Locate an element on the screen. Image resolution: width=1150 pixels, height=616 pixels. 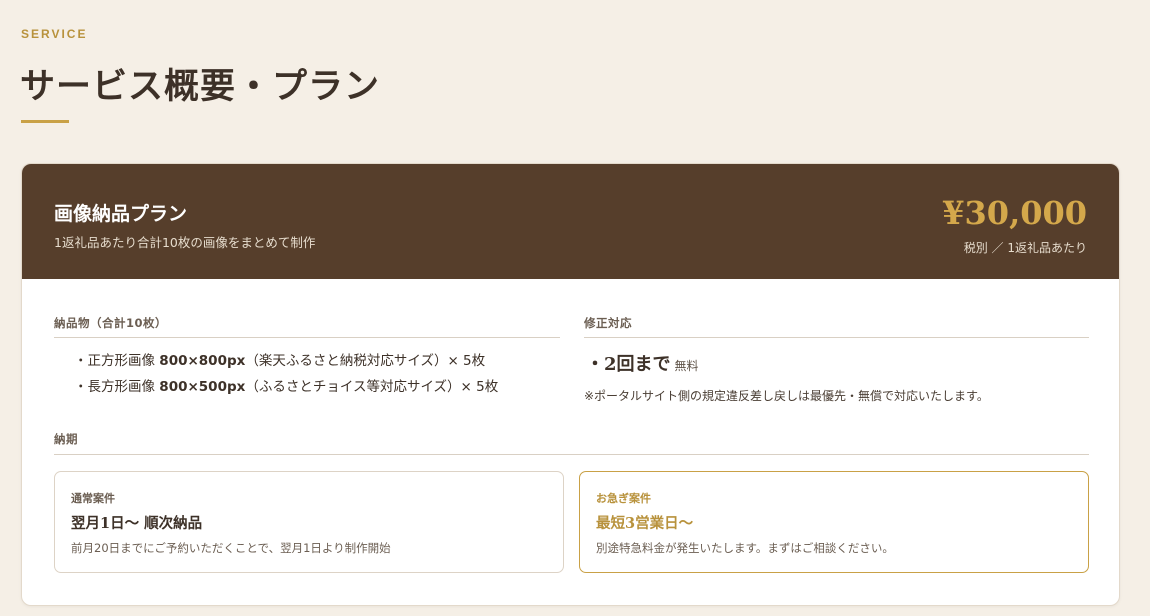
section-eyebrow: SERVICE is located at coordinates (54, 34).